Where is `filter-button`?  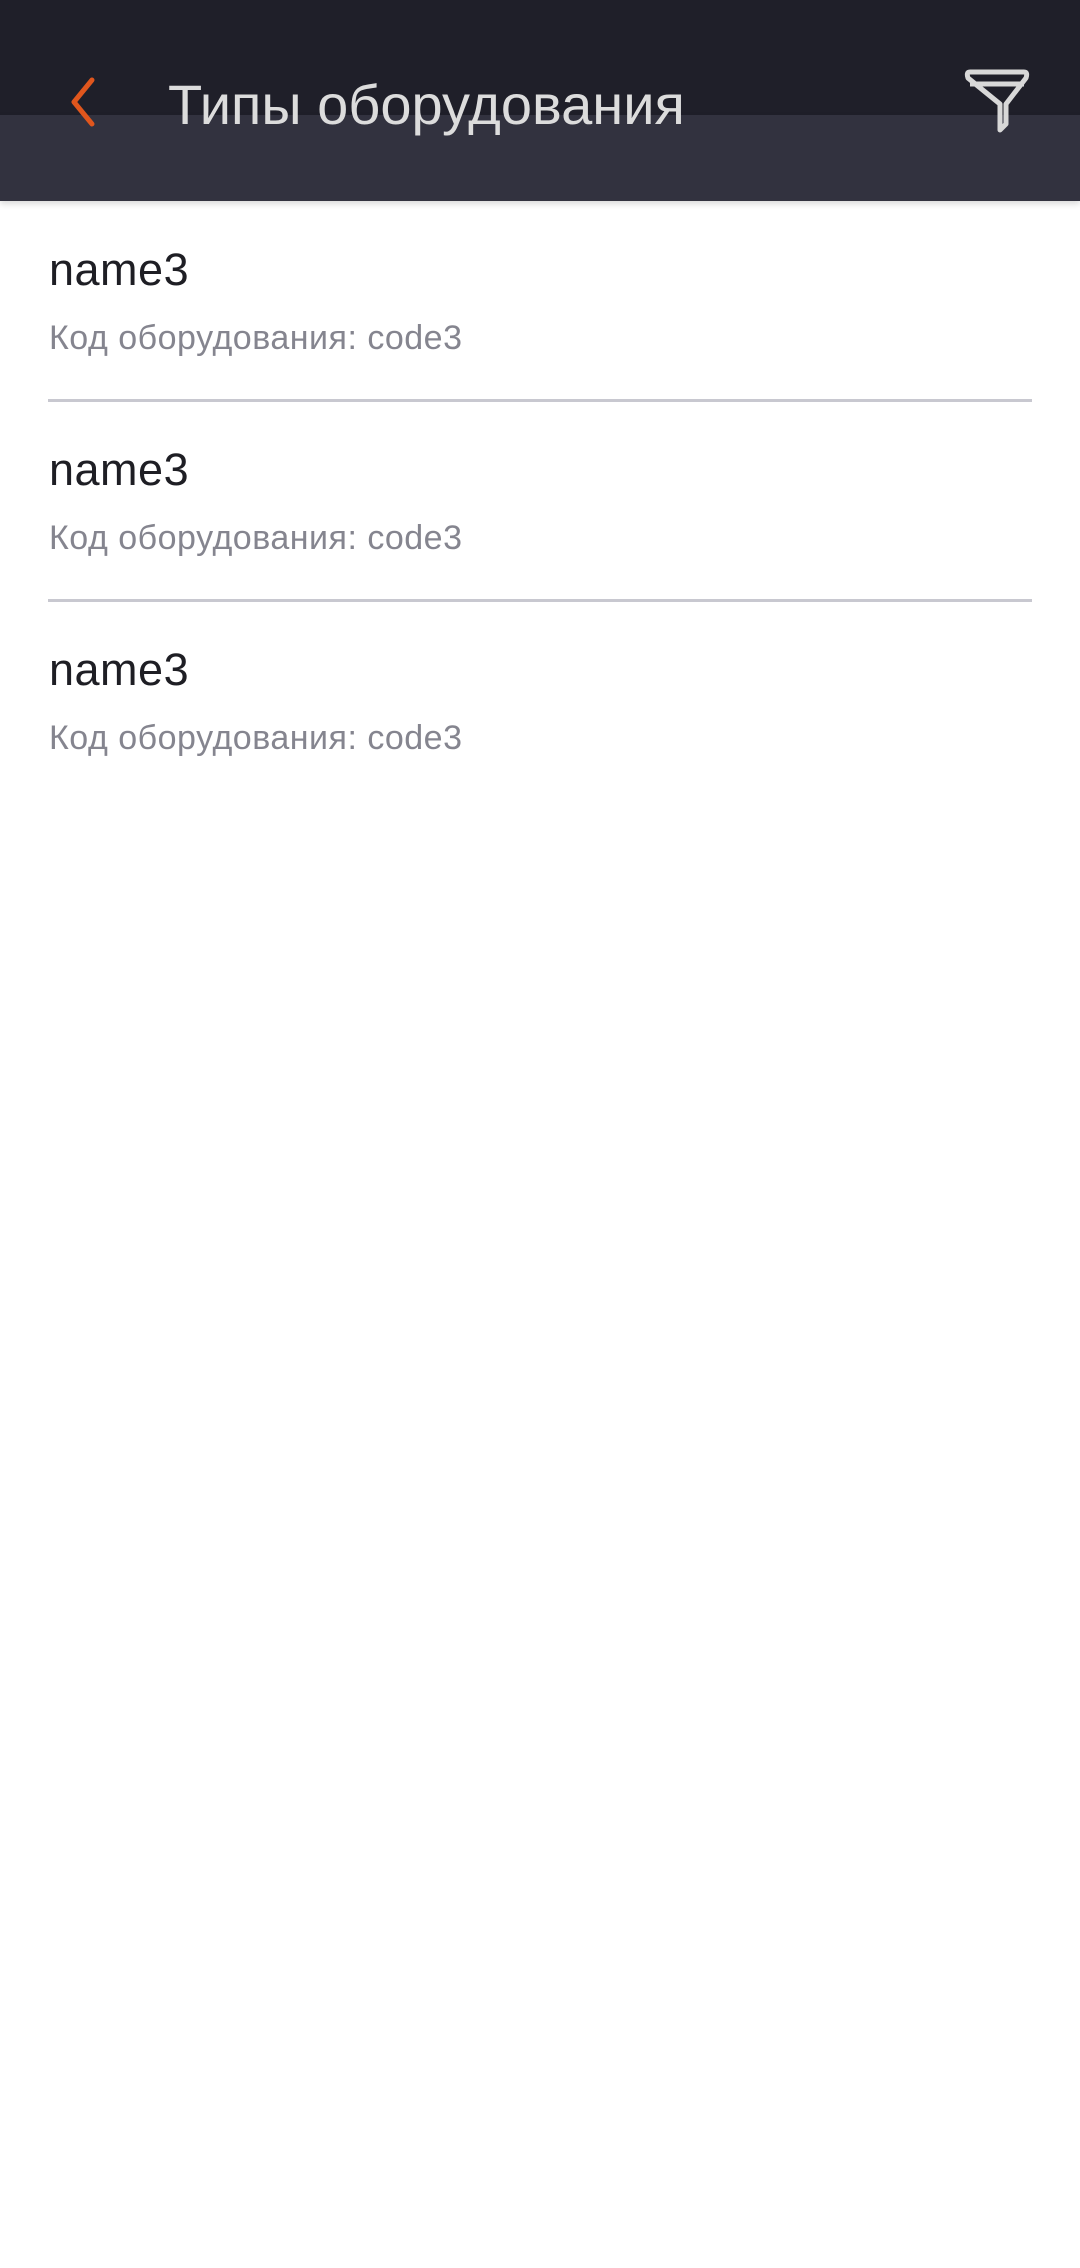 filter-button is located at coordinates (997, 101).